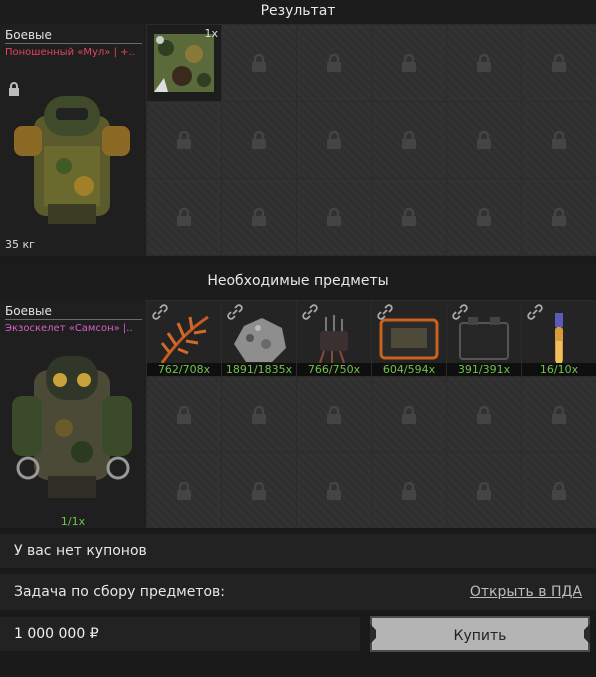  What do you see at coordinates (69, 328) in the screenshot?
I see `required-item-name: Экзоскелет «Самсон» |..` at bounding box center [69, 328].